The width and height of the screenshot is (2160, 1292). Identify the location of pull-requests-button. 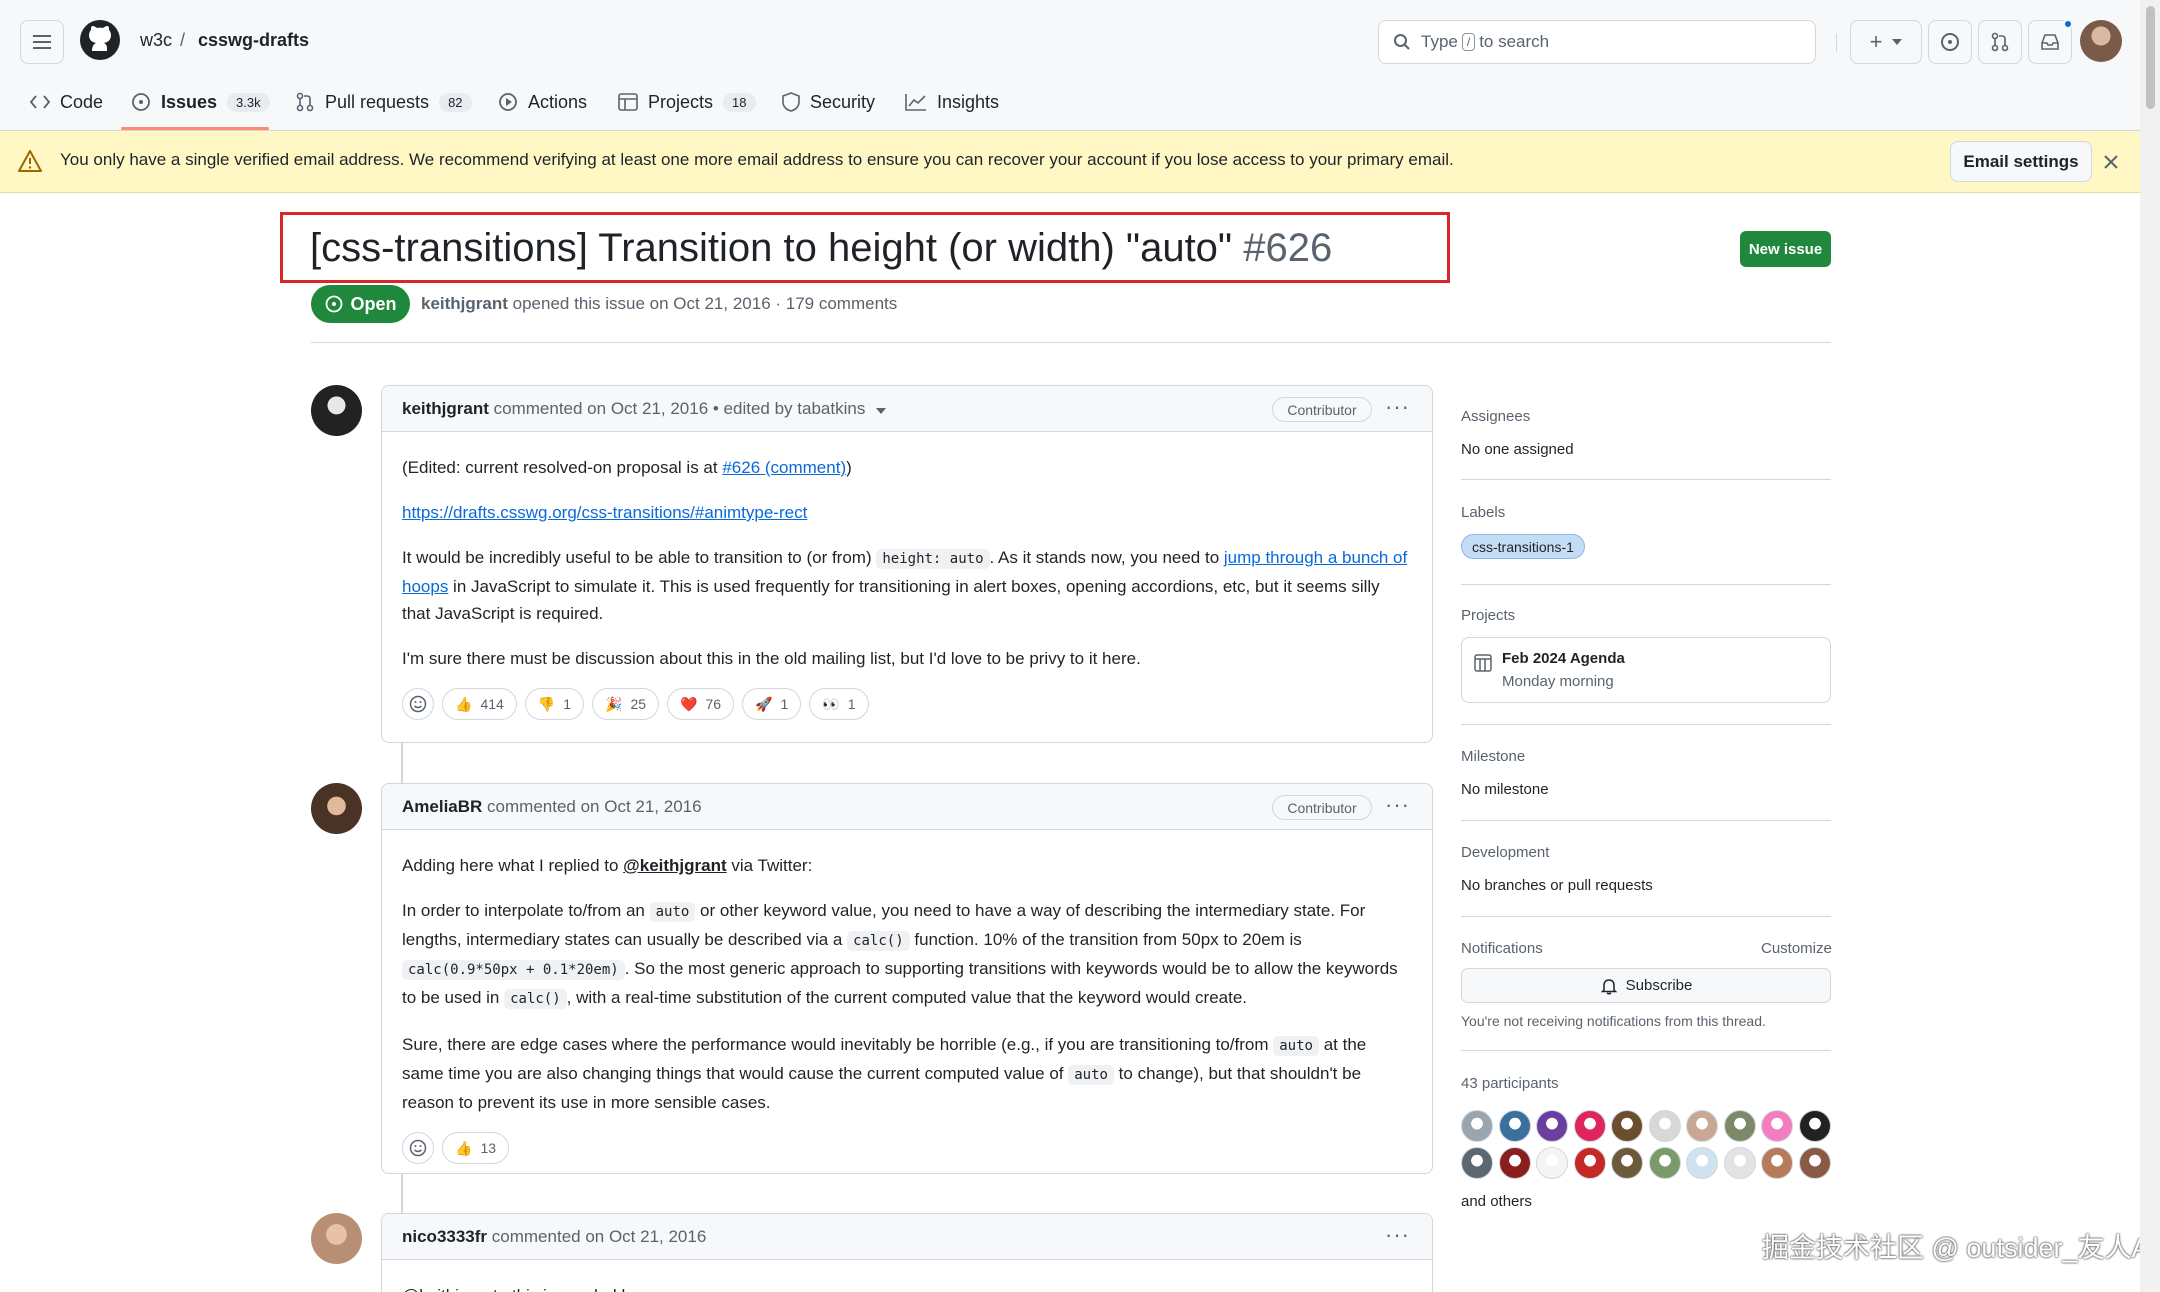
(2000, 42).